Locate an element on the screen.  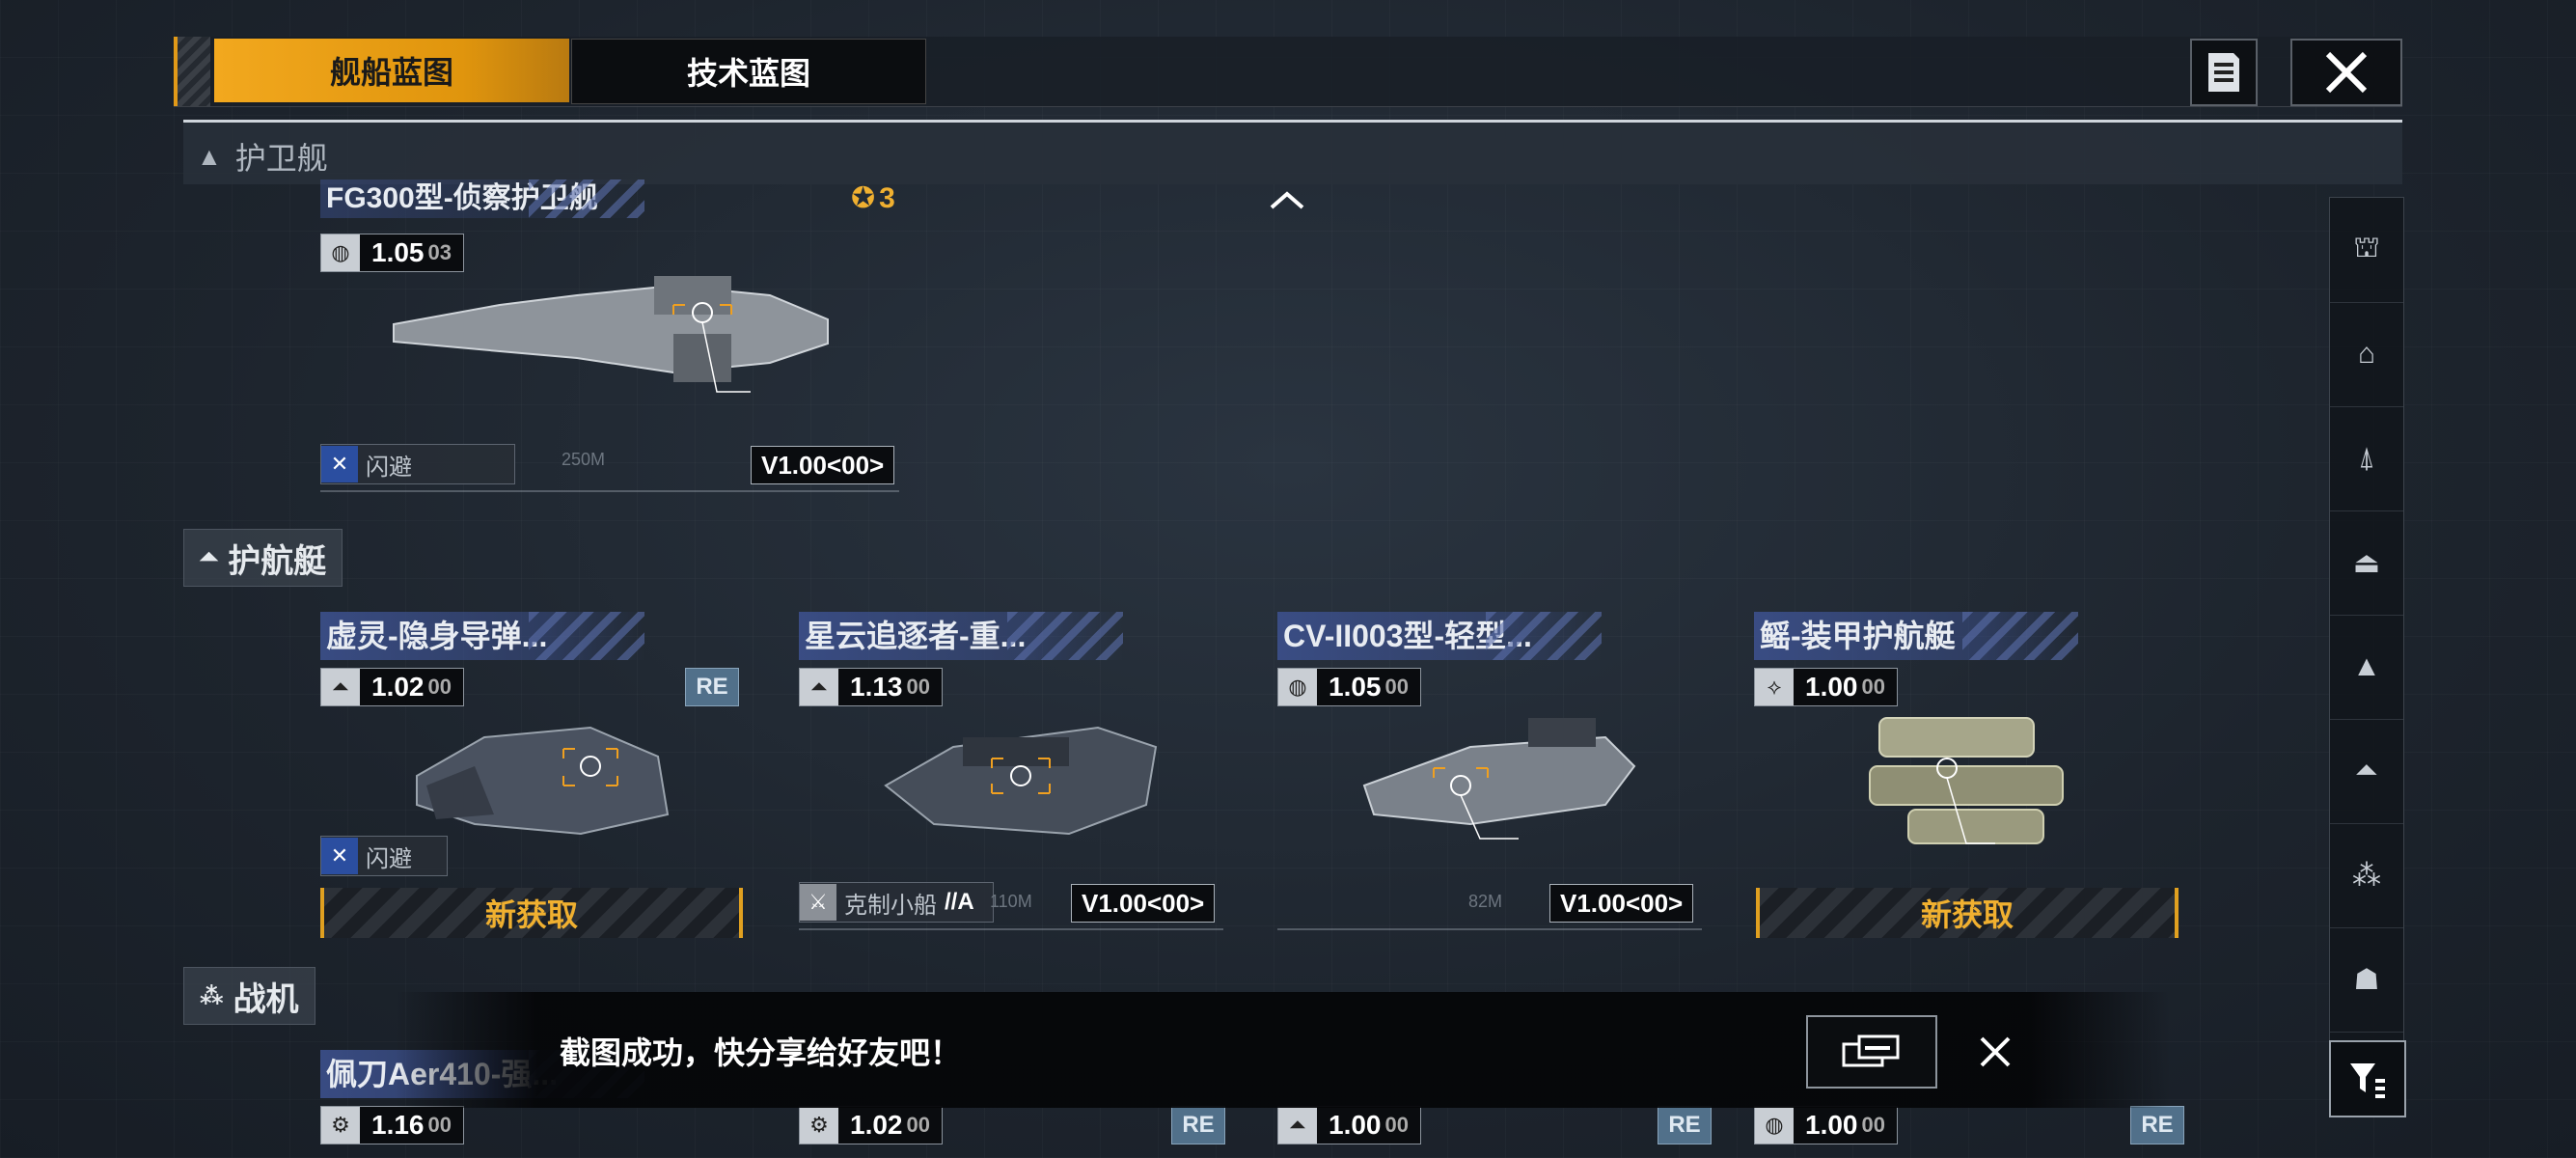
version-badge: ⚙ 1.02 00 is located at coordinates (871, 1125).